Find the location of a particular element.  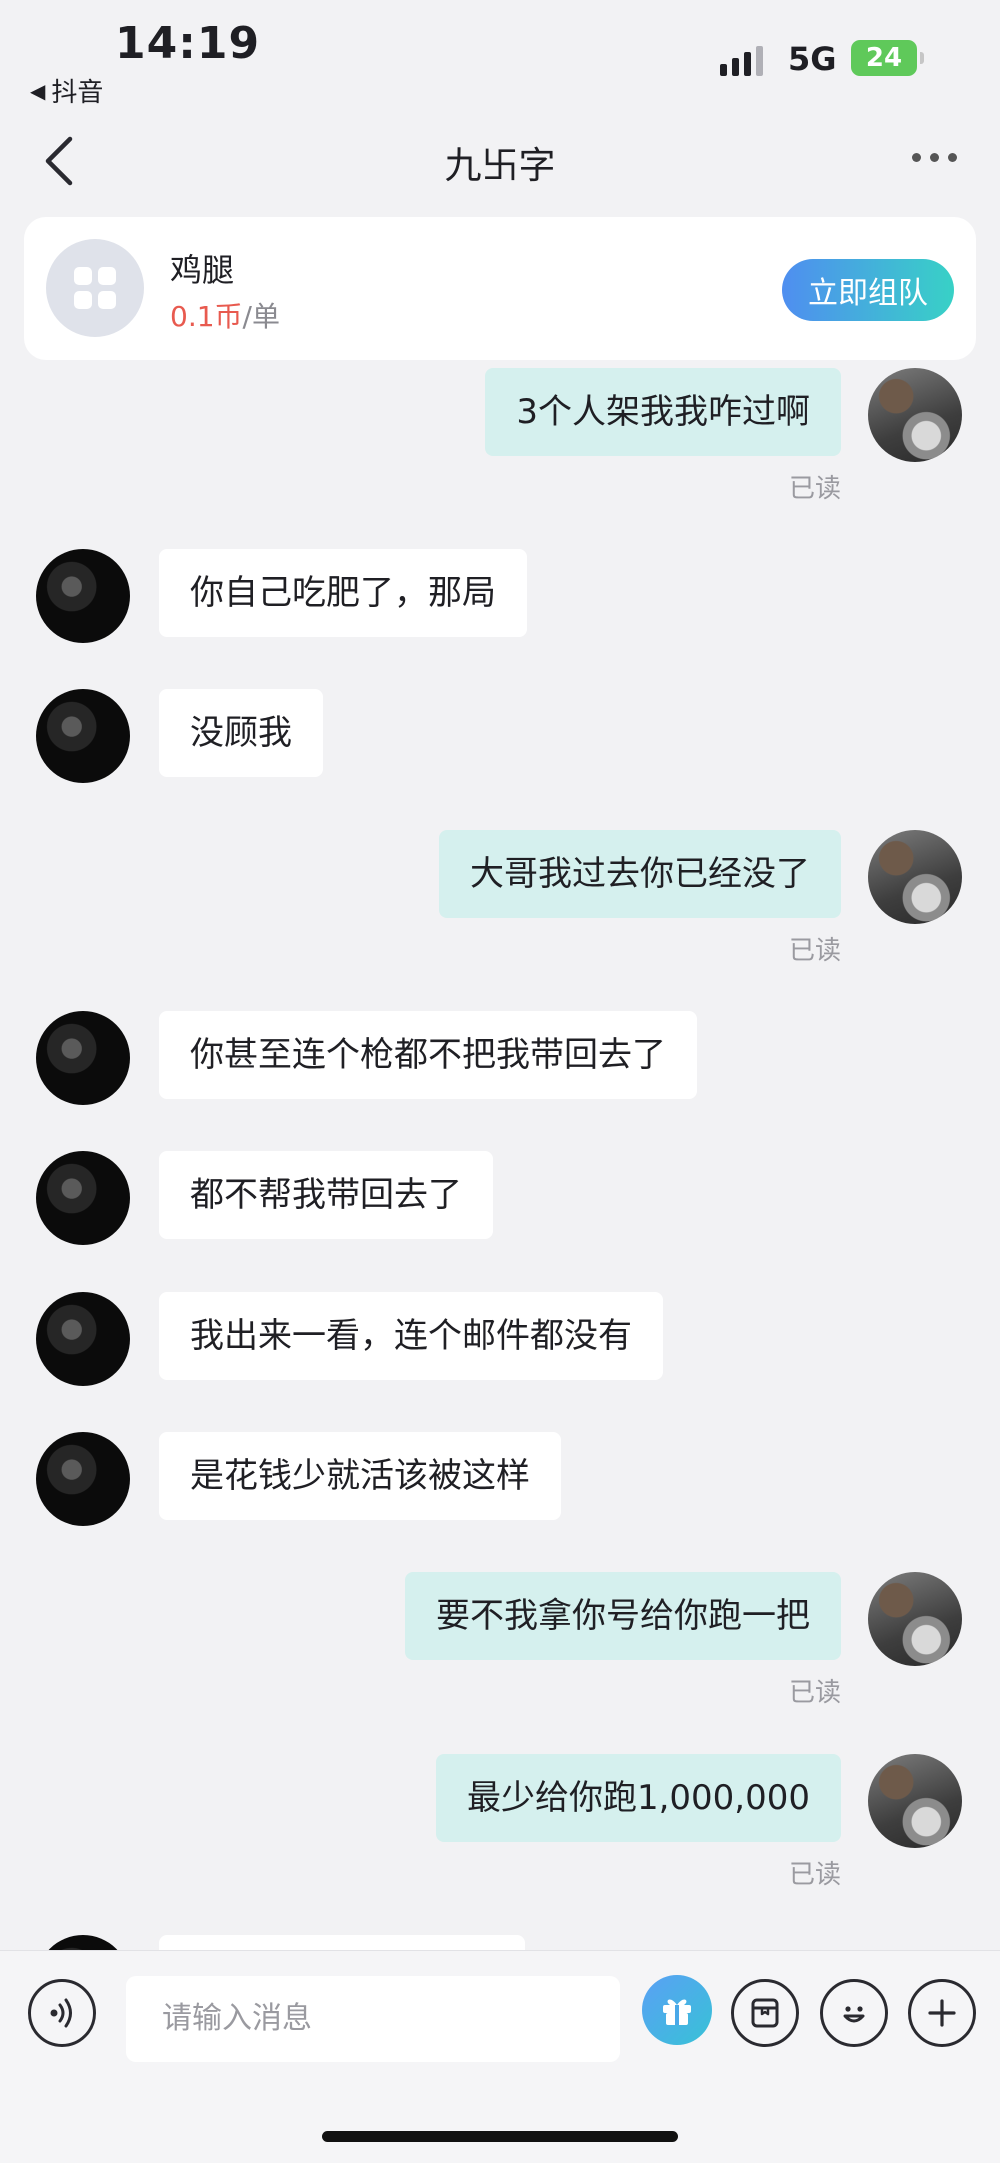

back-app-label: 抖音 is located at coordinates (77, 93).